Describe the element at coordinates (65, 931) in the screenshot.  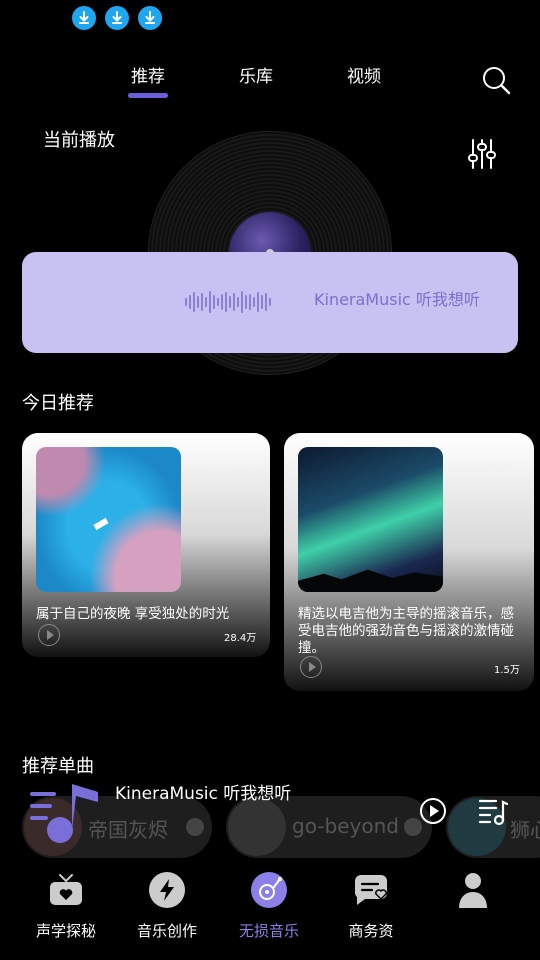
I see `nav-label: 声学探秘` at that location.